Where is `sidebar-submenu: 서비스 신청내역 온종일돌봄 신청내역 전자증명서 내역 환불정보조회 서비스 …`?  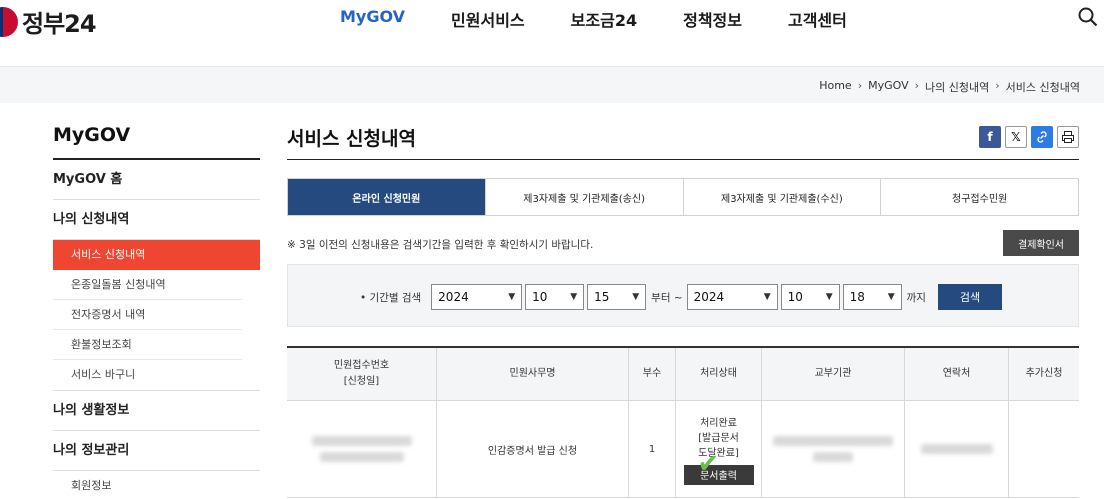
sidebar-submenu: 서비스 신청내역 온종일돌봄 신청내역 전자증명서 내역 환불정보조회 서비스 … is located at coordinates (156, 315).